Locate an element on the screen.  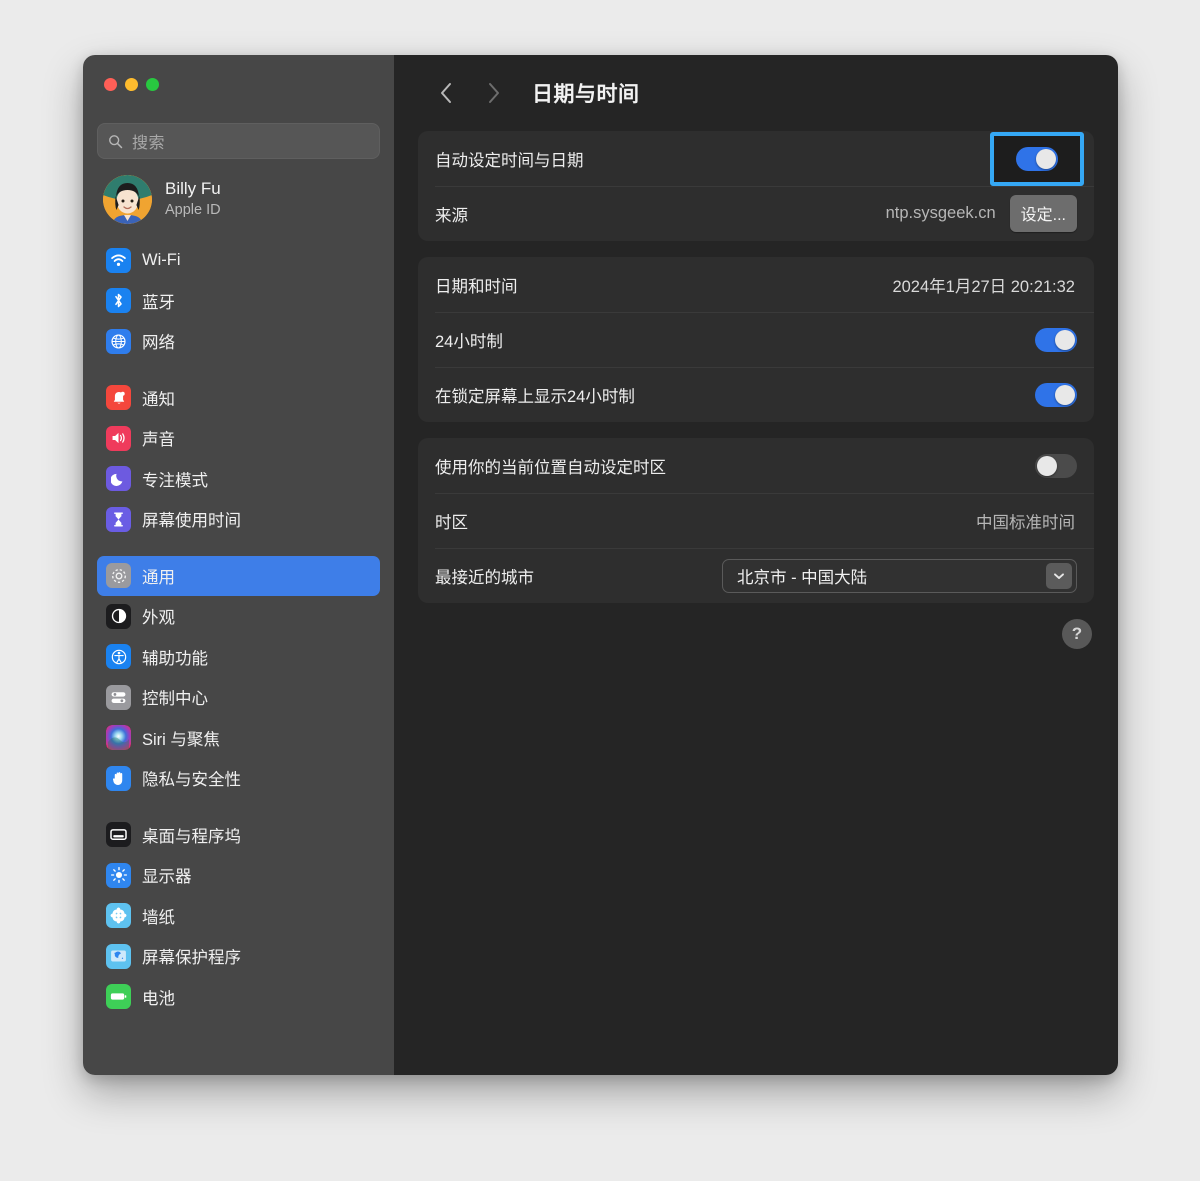
bluetooth-icon is located at coordinates (118, 301).